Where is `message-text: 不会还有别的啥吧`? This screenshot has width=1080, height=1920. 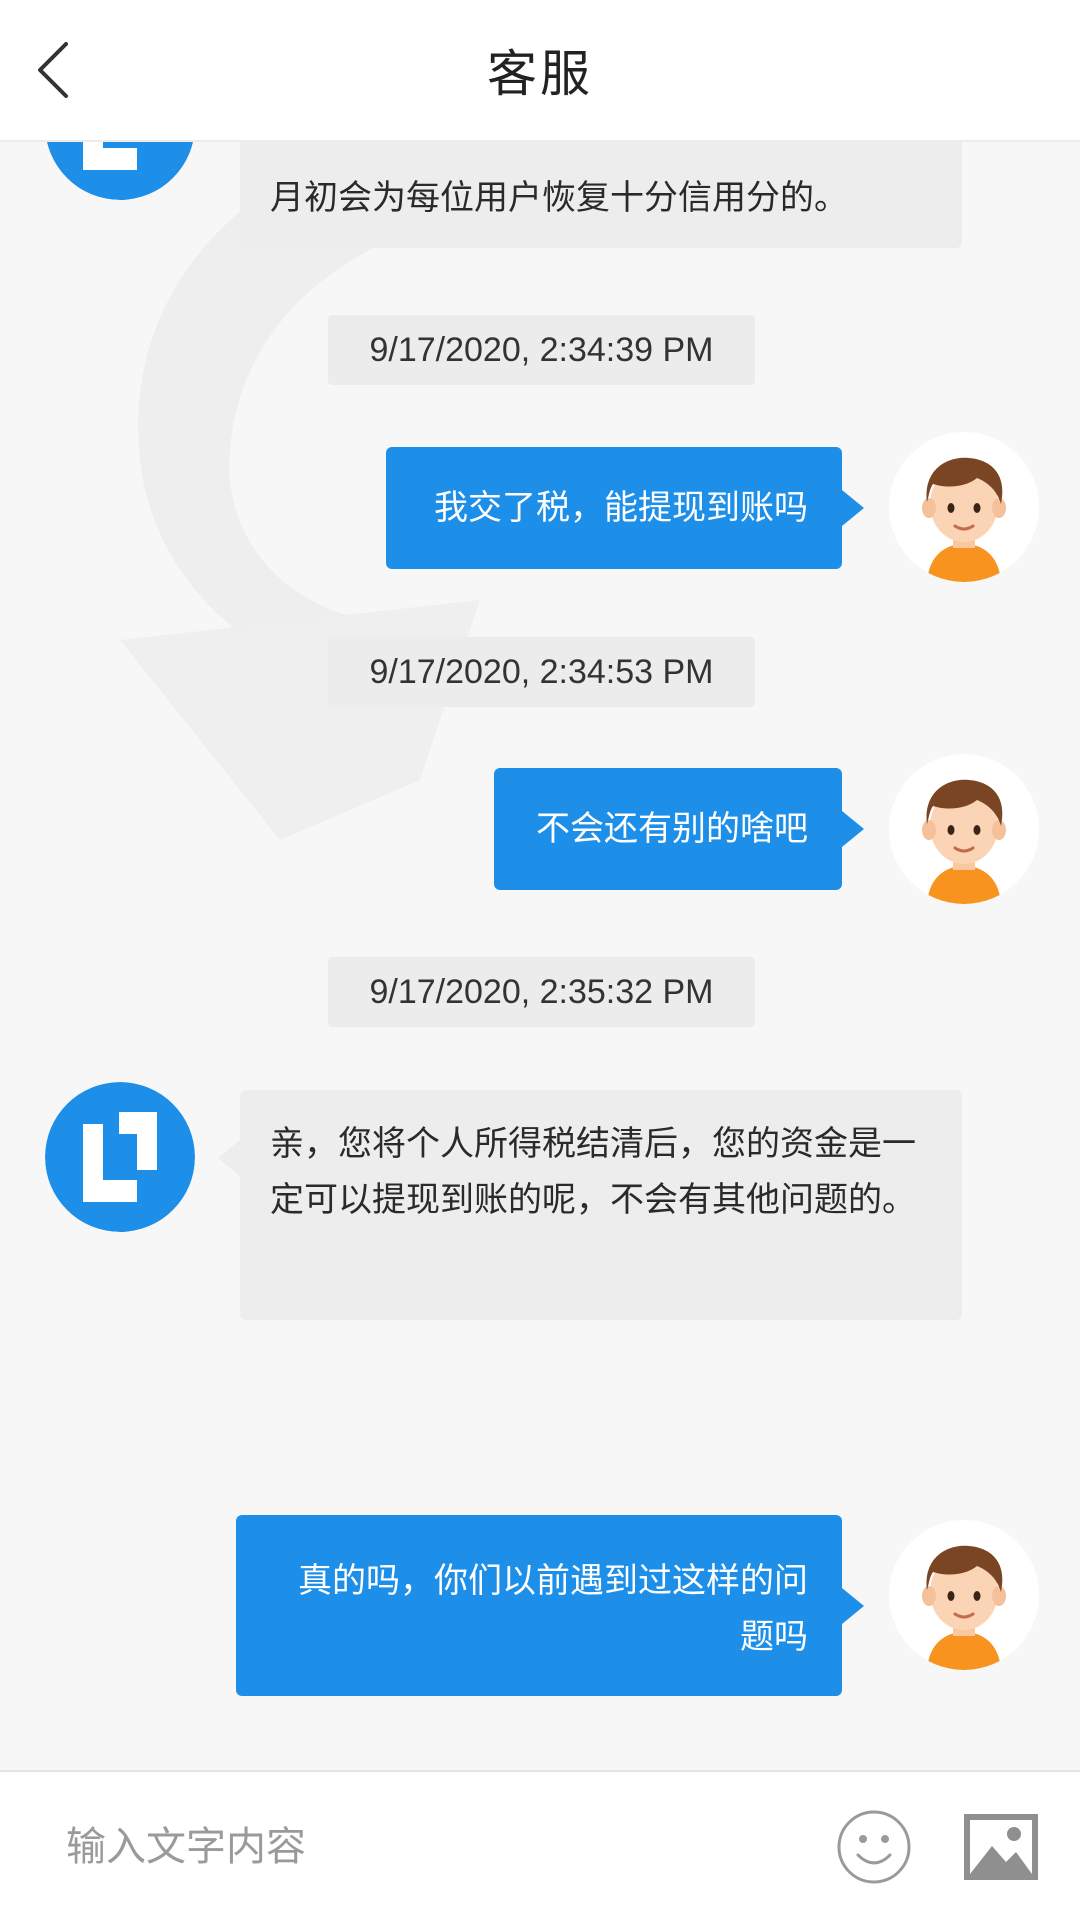
message-text: 不会还有别的啥吧 is located at coordinates (672, 829).